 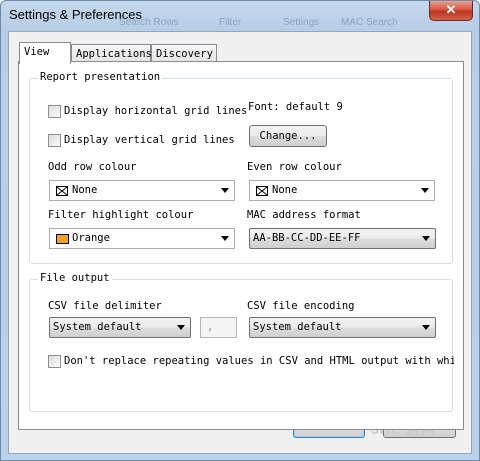 What do you see at coordinates (285, 190) in the screenshot?
I see `even-row-colour-value: None` at bounding box center [285, 190].